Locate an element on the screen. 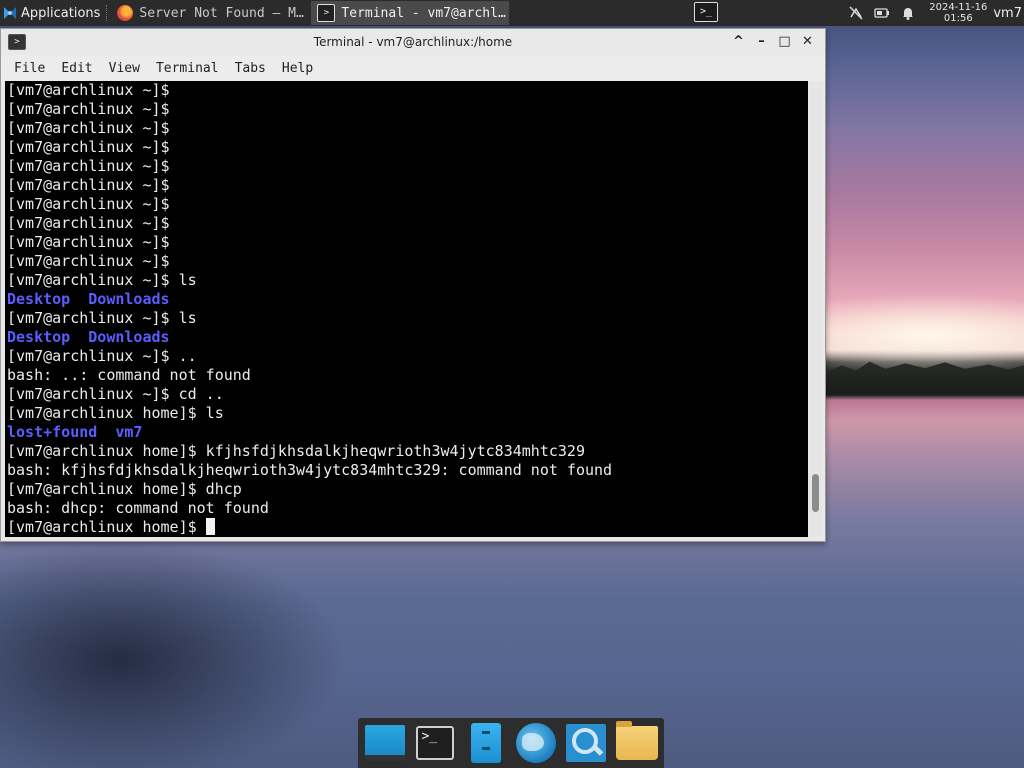  window-controls: ^ – □ ✕ is located at coordinates (773, 42).